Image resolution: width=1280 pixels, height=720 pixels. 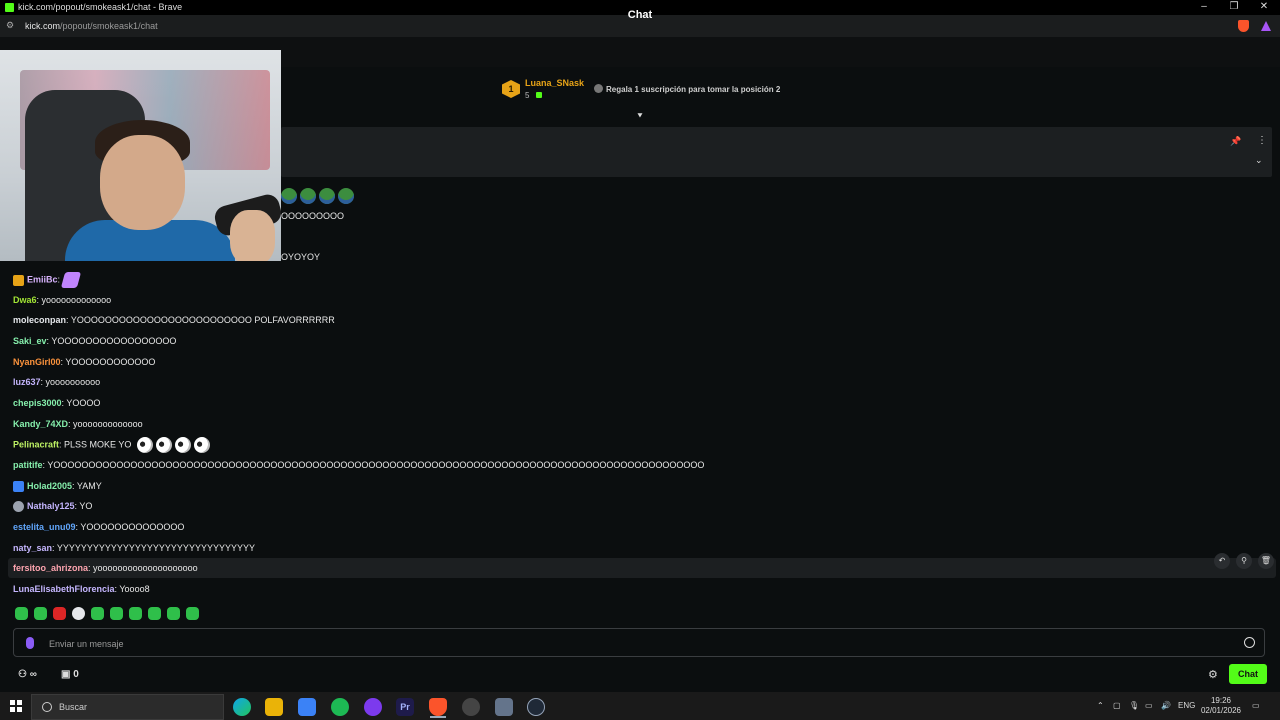 I want to click on message-username: luz637, so click(x=27, y=382).